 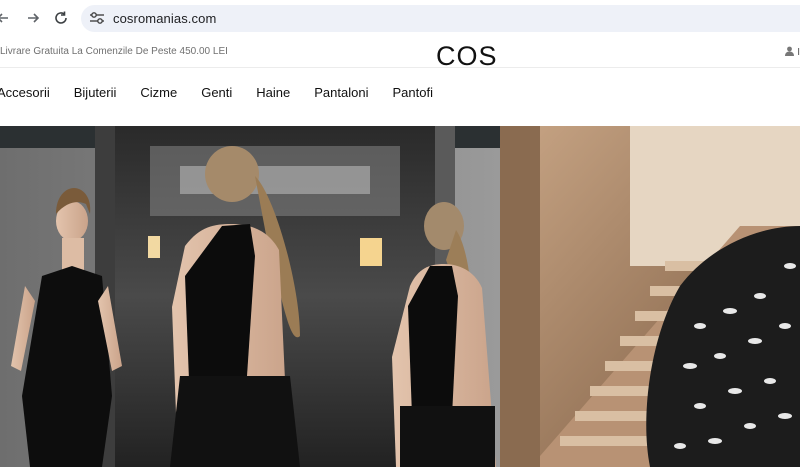 I want to click on nav-item-genti: Genti, so click(x=216, y=92).